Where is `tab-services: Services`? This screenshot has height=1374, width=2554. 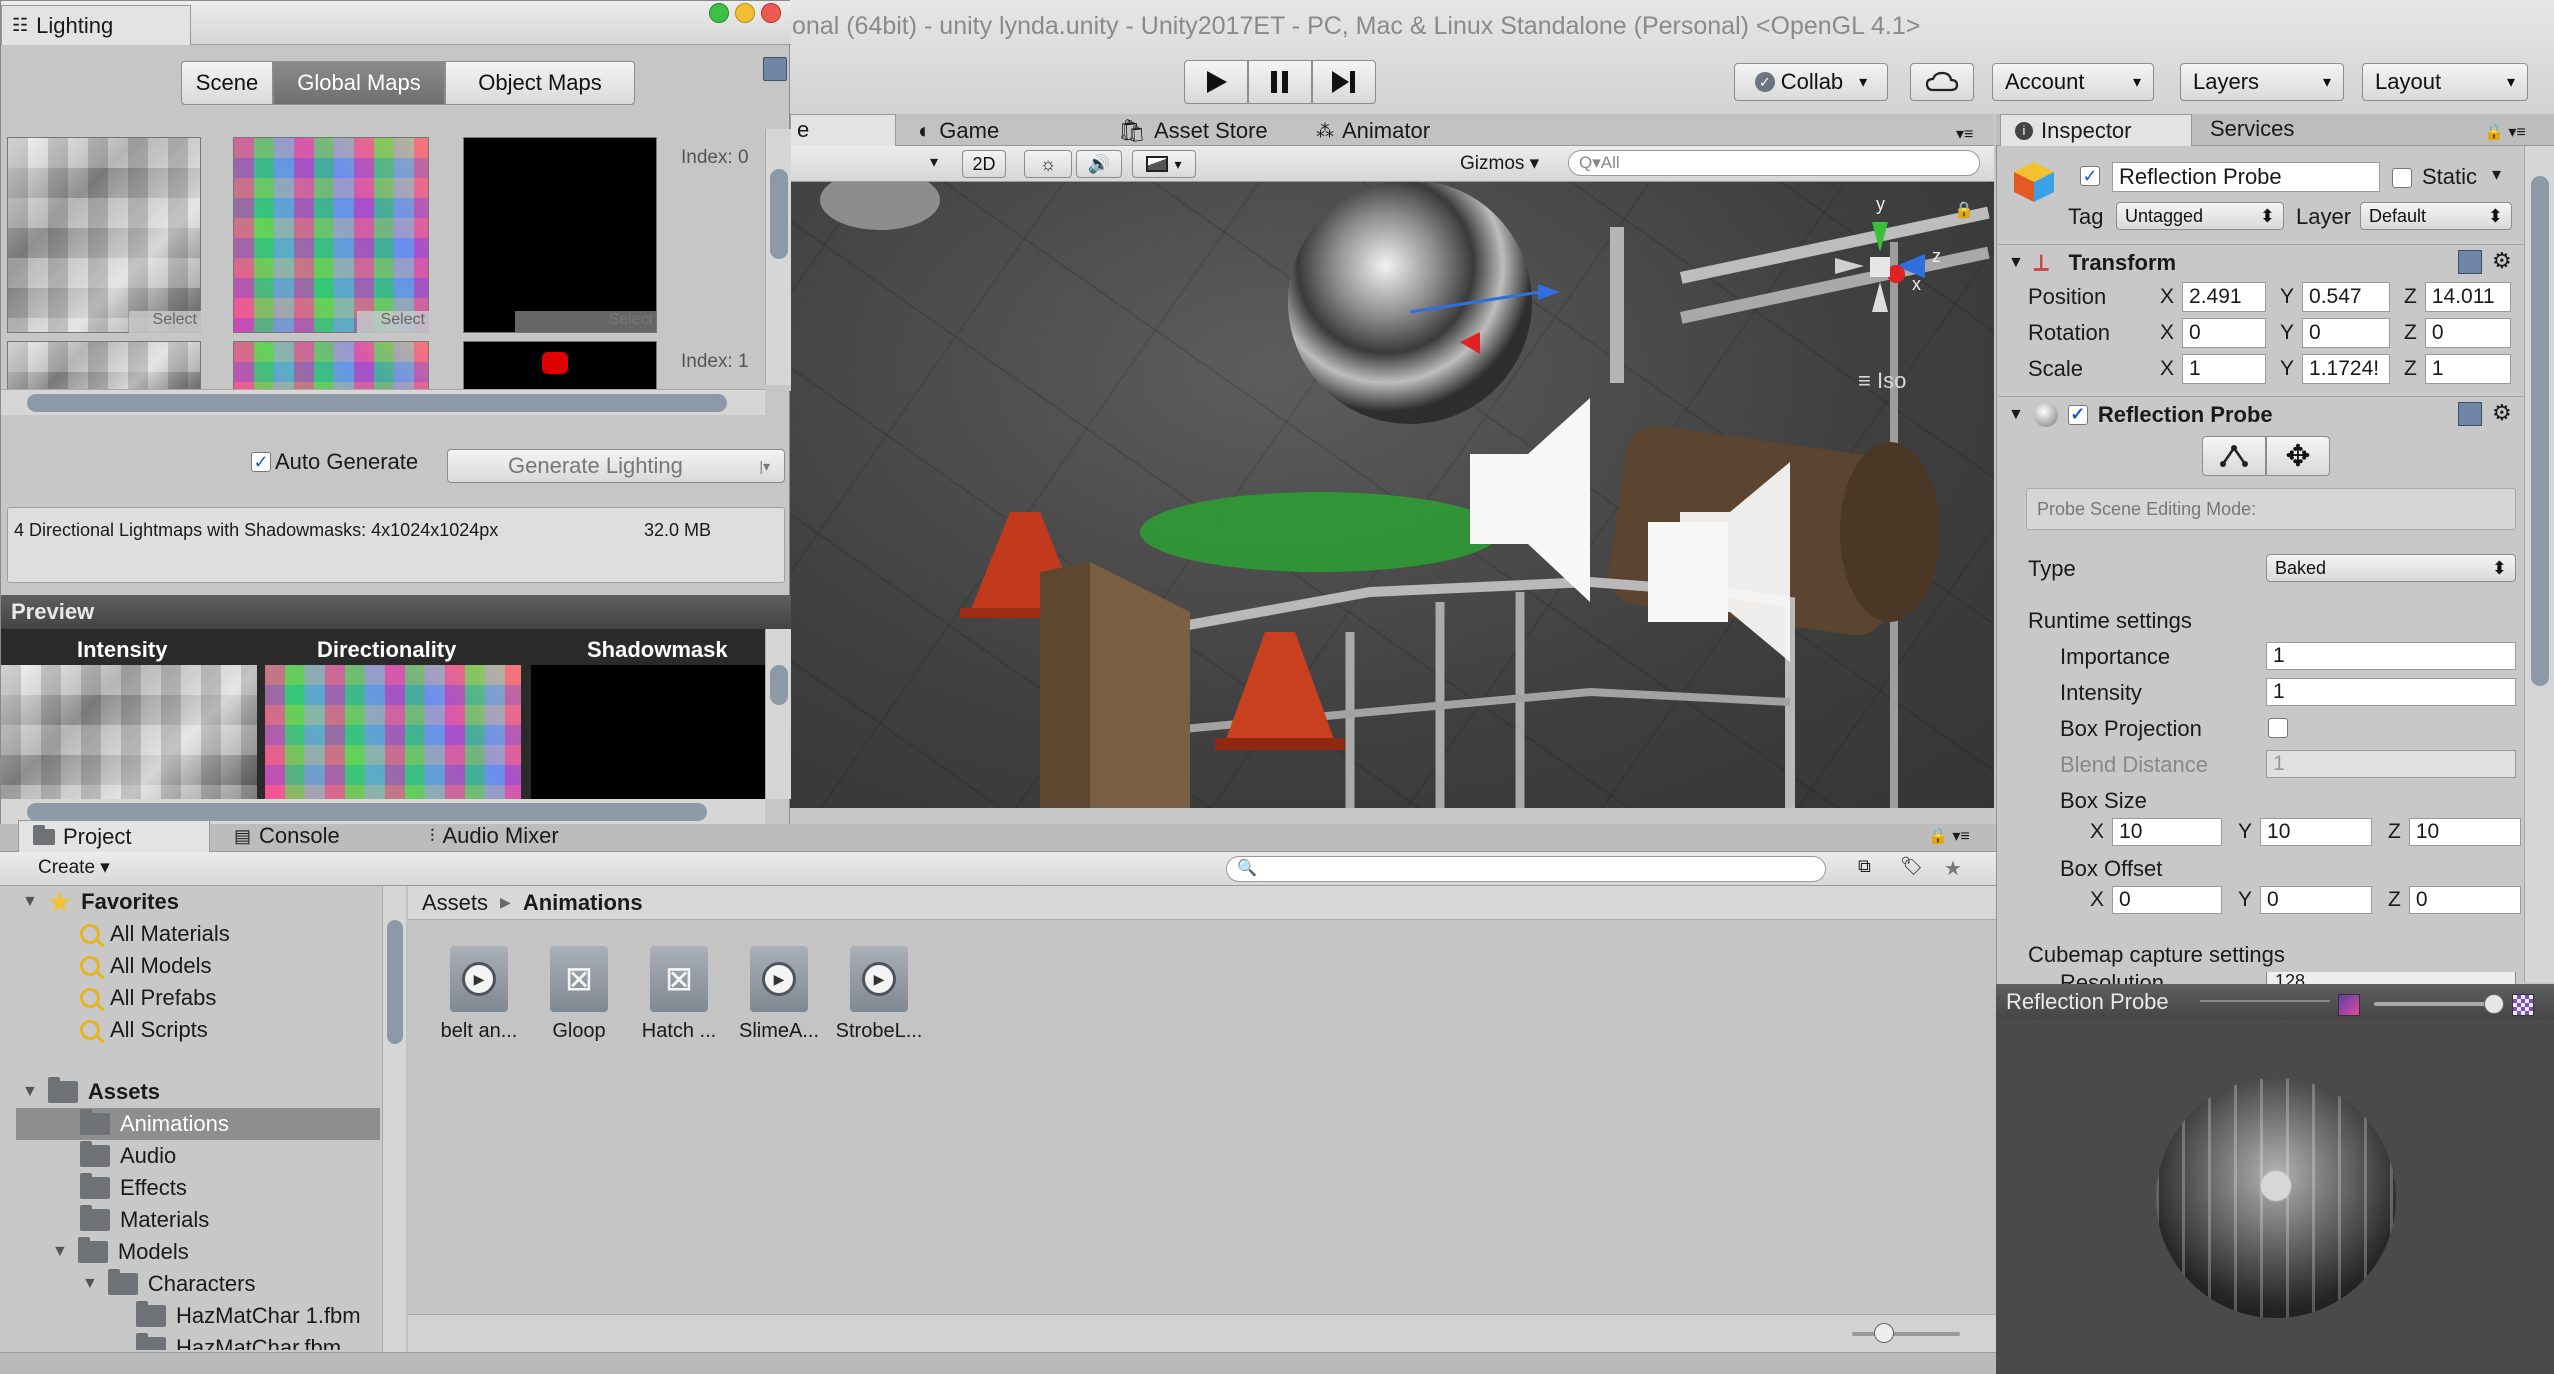
tab-services: Services is located at coordinates (2252, 129).